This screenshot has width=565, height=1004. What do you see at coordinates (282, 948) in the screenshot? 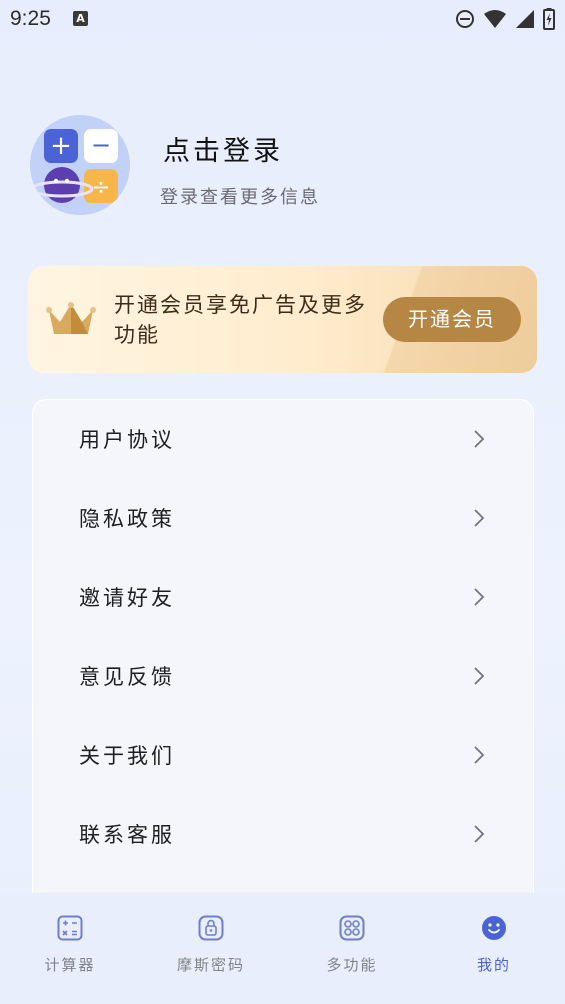
I see `bottom-nav: 计算器 摩斯密码 多功能 我的` at bounding box center [282, 948].